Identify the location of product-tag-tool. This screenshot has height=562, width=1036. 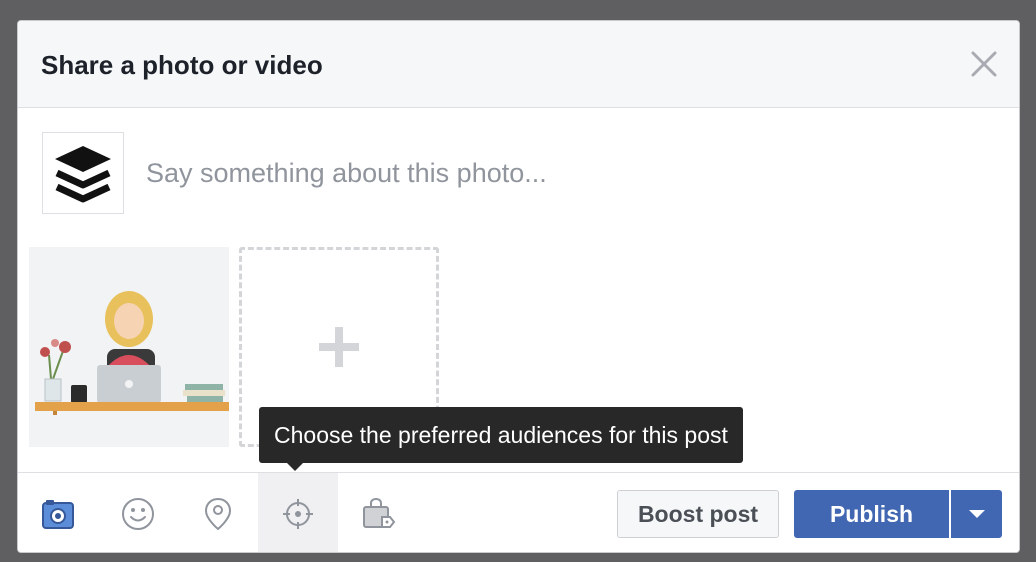
(378, 512).